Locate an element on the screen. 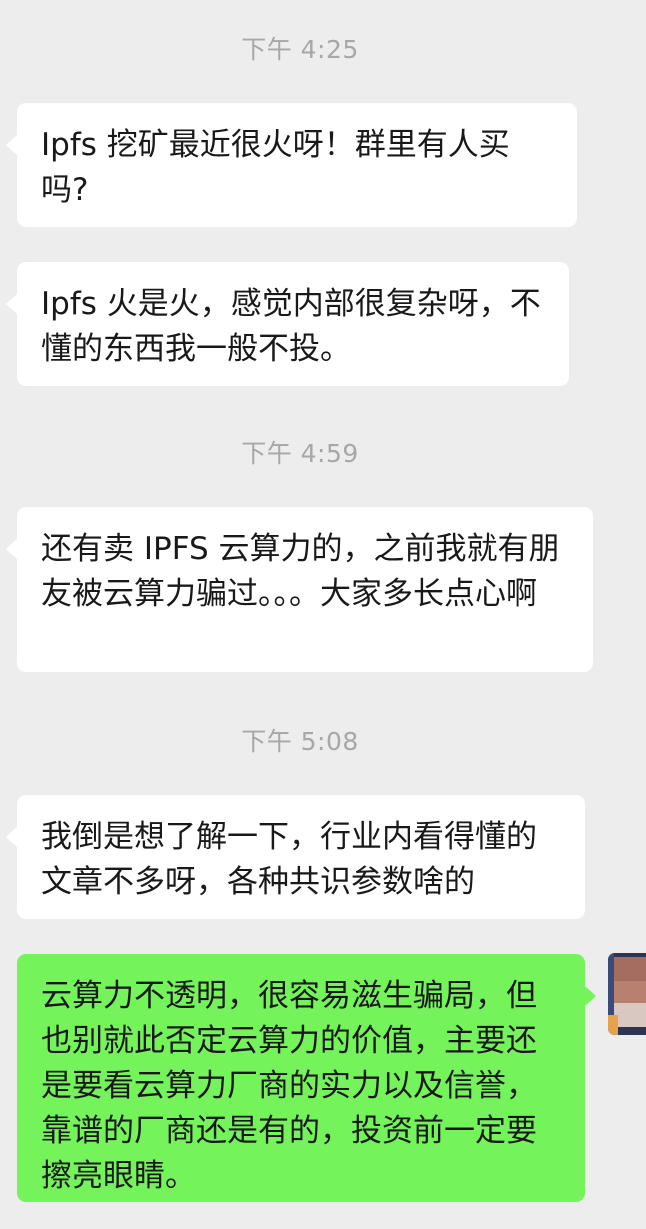  message-text: Ipfs 挖矿最近很火呀！群里有人买吗? is located at coordinates (275, 167).